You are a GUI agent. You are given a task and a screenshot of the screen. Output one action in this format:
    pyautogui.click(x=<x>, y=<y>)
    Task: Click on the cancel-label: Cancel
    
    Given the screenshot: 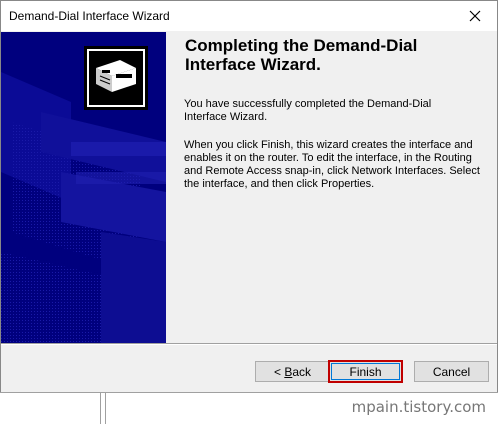 What is the action you would take?
    pyautogui.click(x=451, y=371)
    